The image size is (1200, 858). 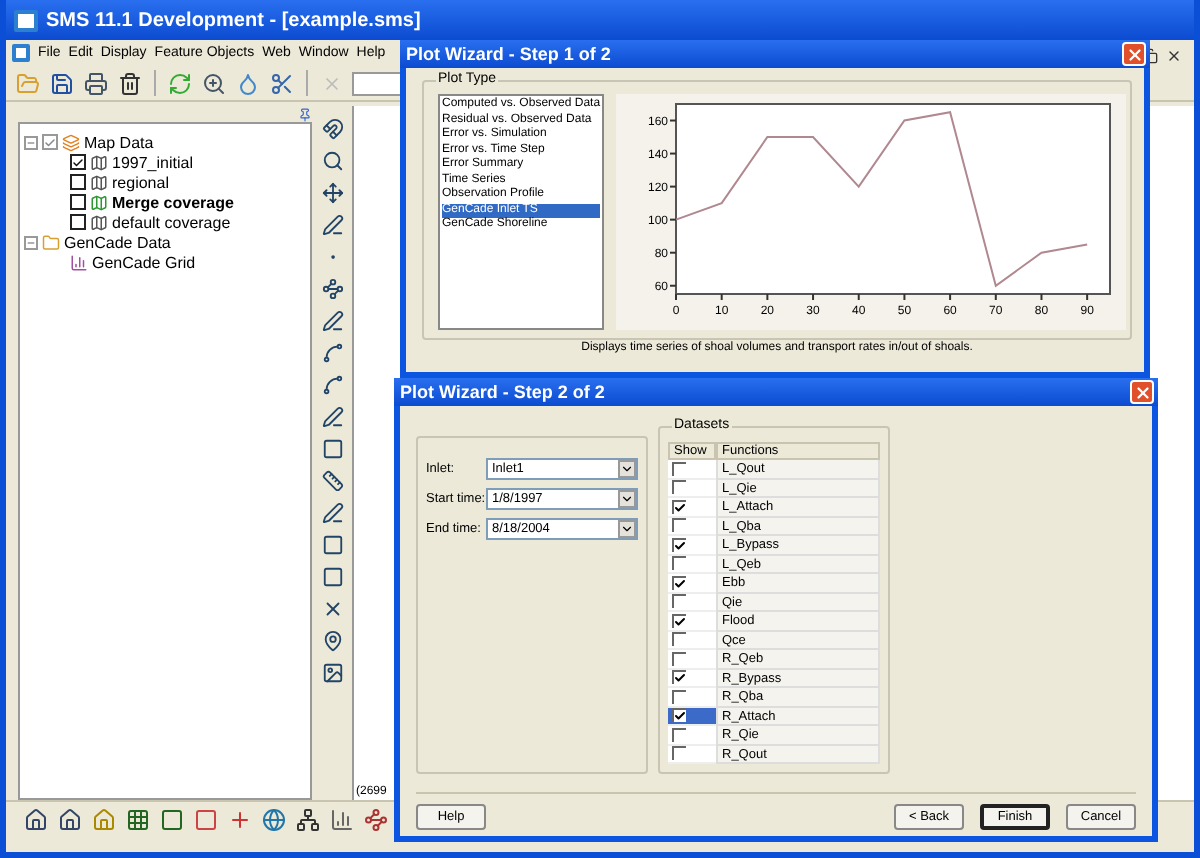 I want to click on trash-icon, so click(x=130, y=83).